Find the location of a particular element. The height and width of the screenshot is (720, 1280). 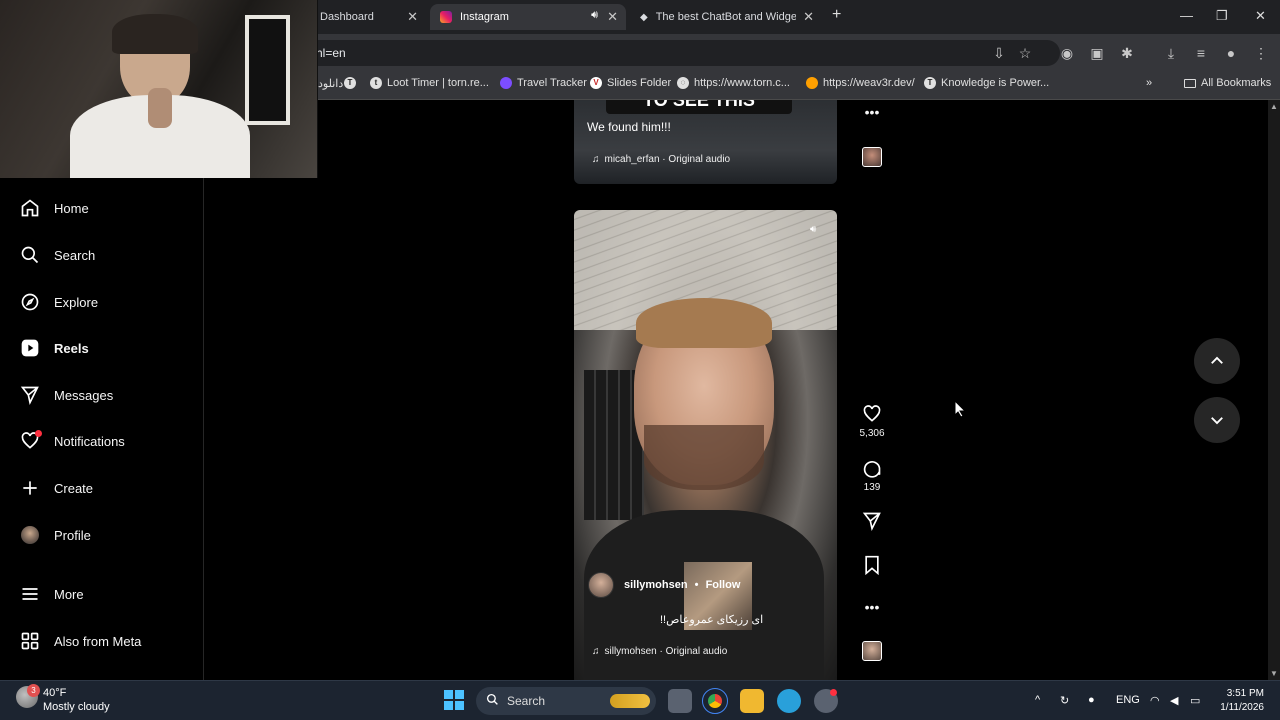

previous-reel-button is located at coordinates (1217, 361).